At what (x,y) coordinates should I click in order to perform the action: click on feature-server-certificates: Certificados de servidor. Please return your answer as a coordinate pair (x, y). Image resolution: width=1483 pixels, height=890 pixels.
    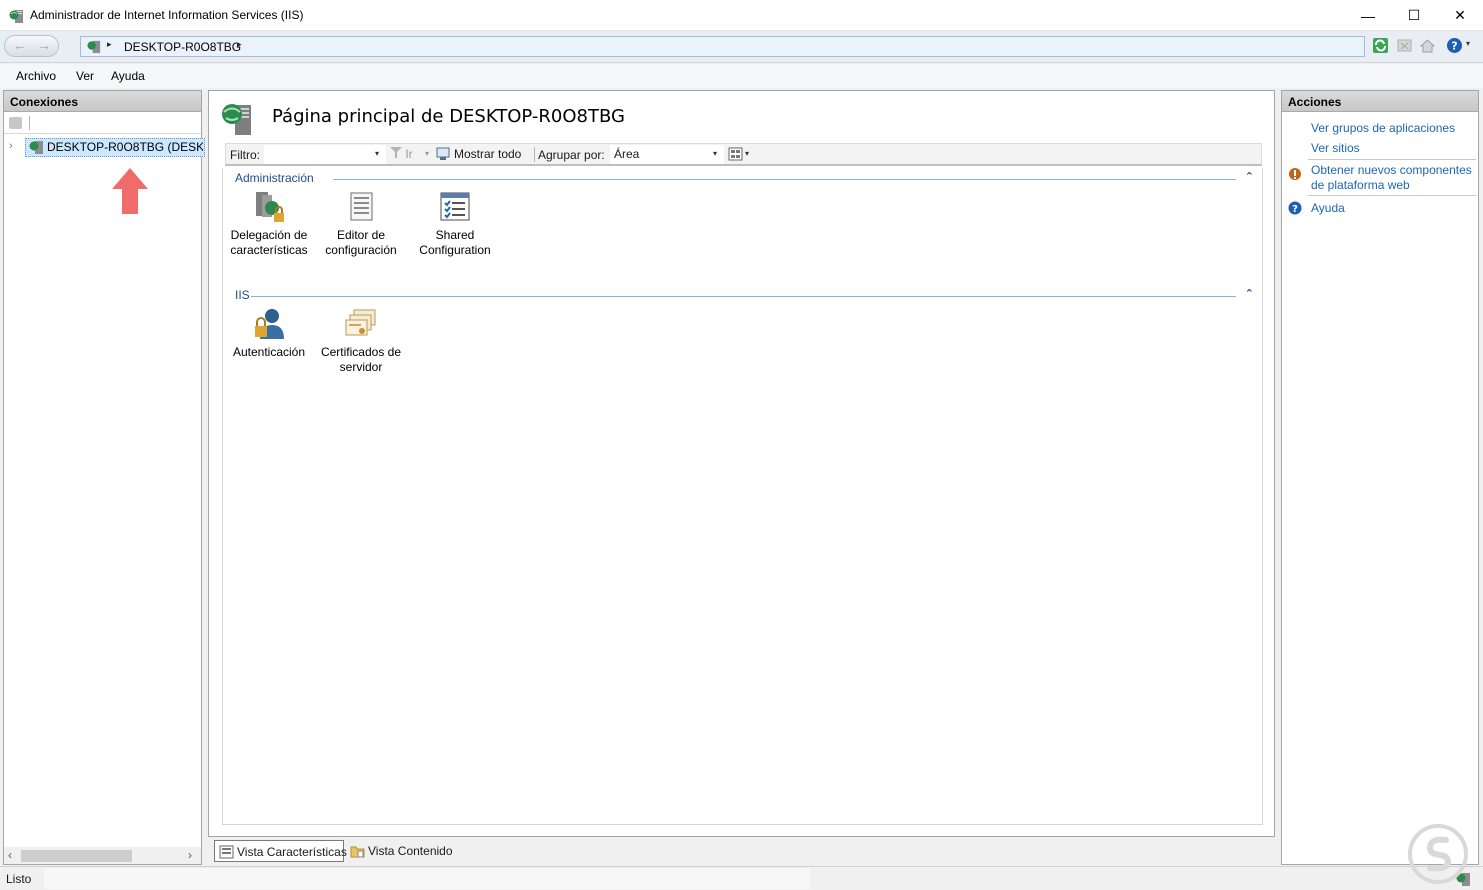
    Looking at the image, I should click on (361, 341).